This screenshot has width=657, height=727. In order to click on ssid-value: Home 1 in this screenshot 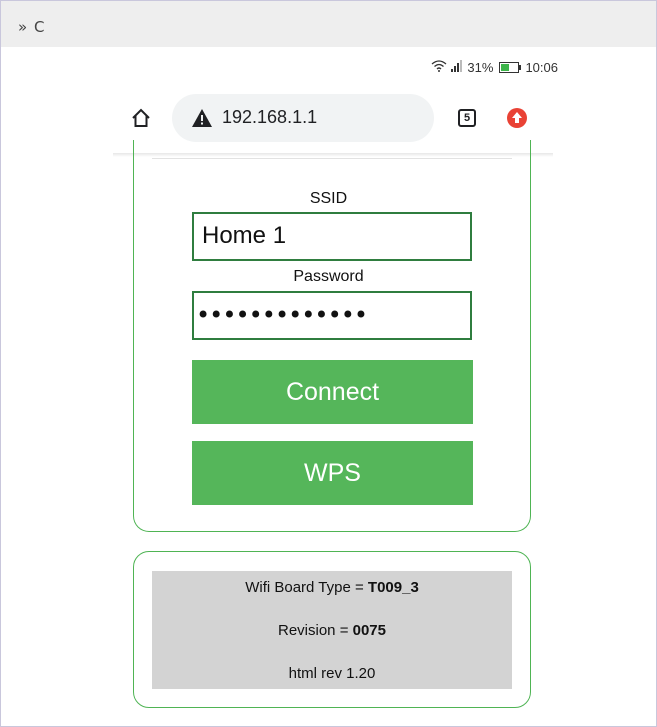, I will do `click(244, 235)`.